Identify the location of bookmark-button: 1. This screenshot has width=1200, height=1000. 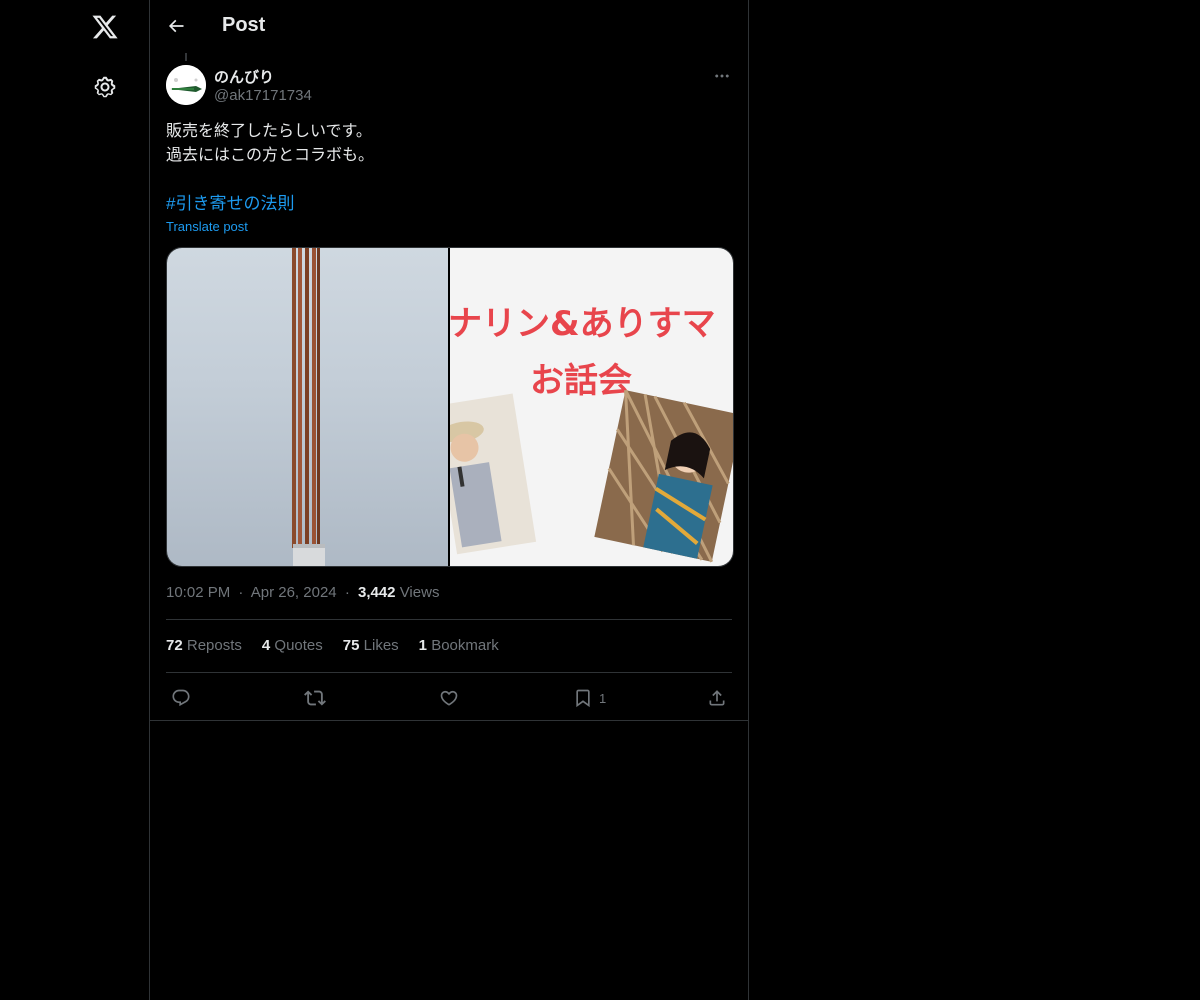
(589, 698).